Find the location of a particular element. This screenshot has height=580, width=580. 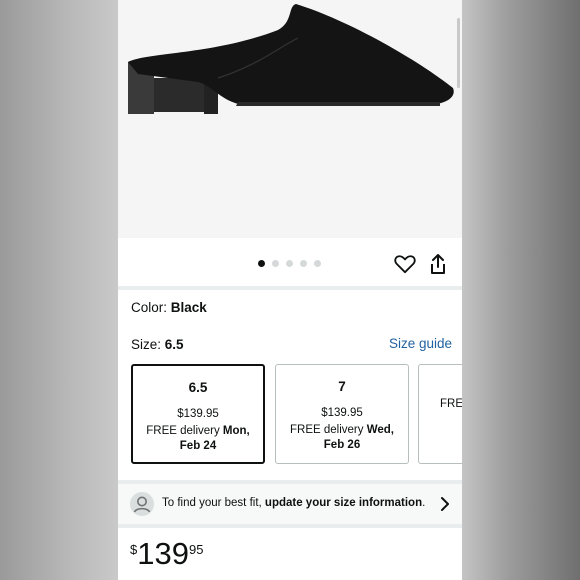

size-guide-link: Size guide is located at coordinates (420, 343).